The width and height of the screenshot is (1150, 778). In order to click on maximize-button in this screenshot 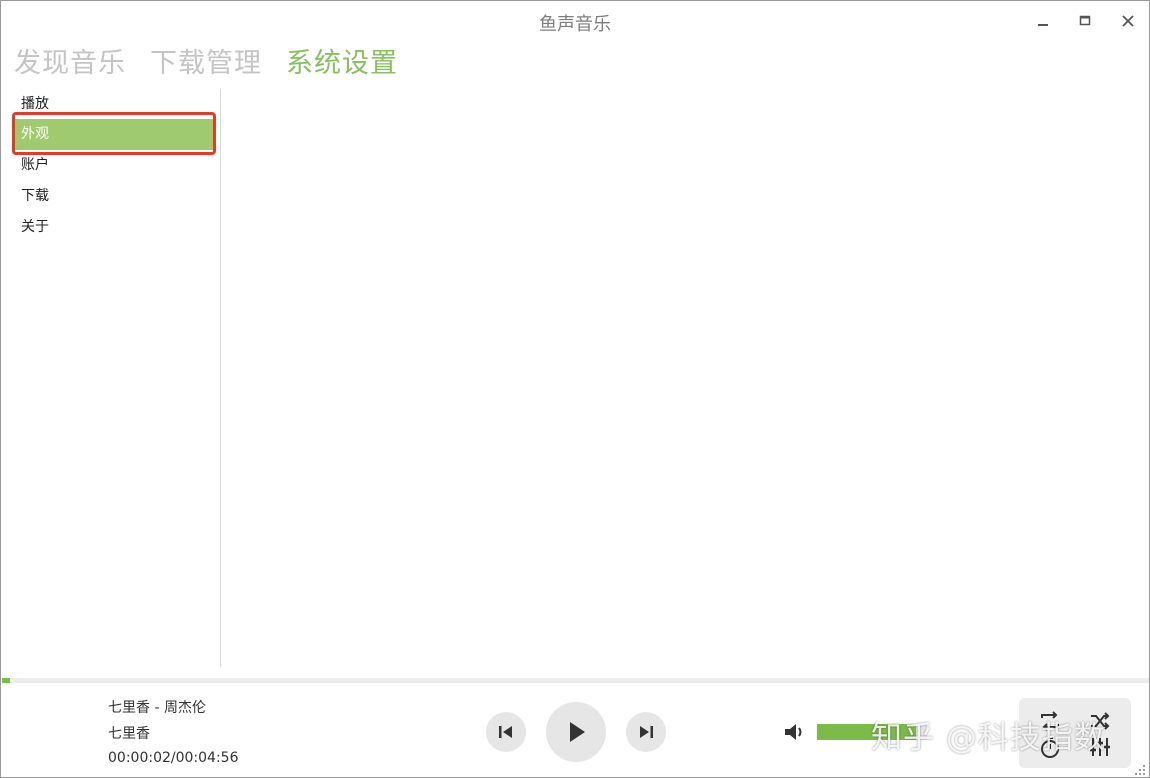, I will do `click(1085, 21)`.